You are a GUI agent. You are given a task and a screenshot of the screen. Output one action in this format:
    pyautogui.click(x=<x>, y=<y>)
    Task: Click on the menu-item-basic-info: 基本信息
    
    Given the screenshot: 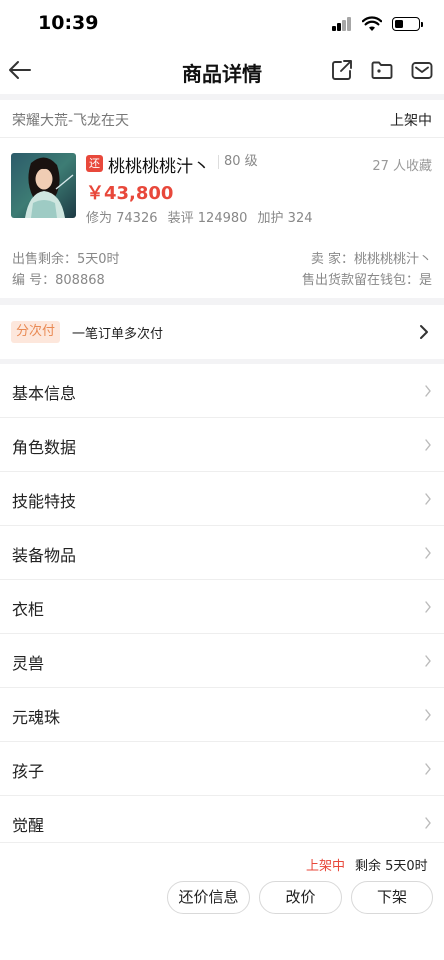 What is the action you would take?
    pyautogui.click(x=222, y=391)
    